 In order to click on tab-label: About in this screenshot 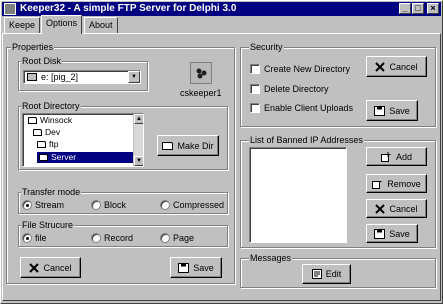, I will do `click(101, 25)`.